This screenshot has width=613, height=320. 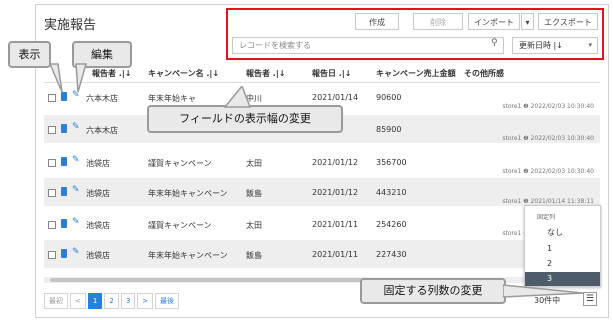 What do you see at coordinates (484, 73) in the screenshot?
I see `column-header-notes: その他所感` at bounding box center [484, 73].